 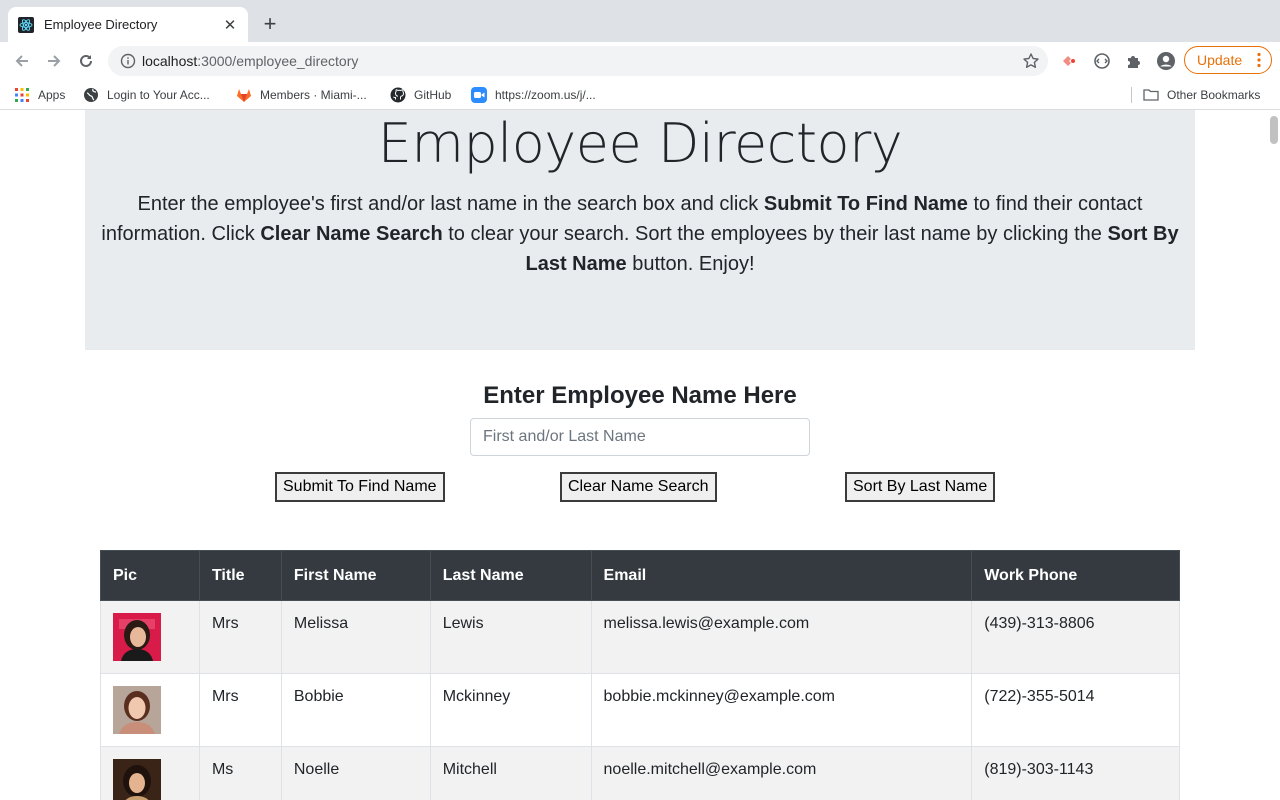 I want to click on bookmarks-separator, so click(x=1131, y=95).